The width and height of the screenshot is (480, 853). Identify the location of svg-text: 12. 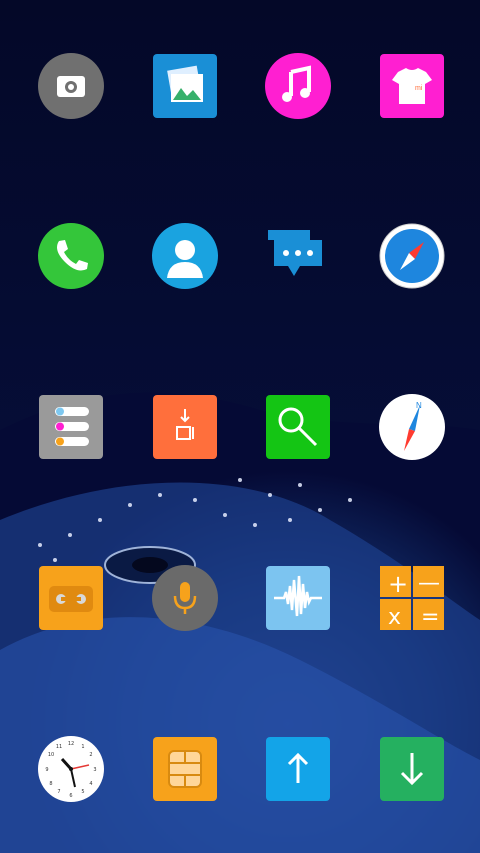
(71, 744).